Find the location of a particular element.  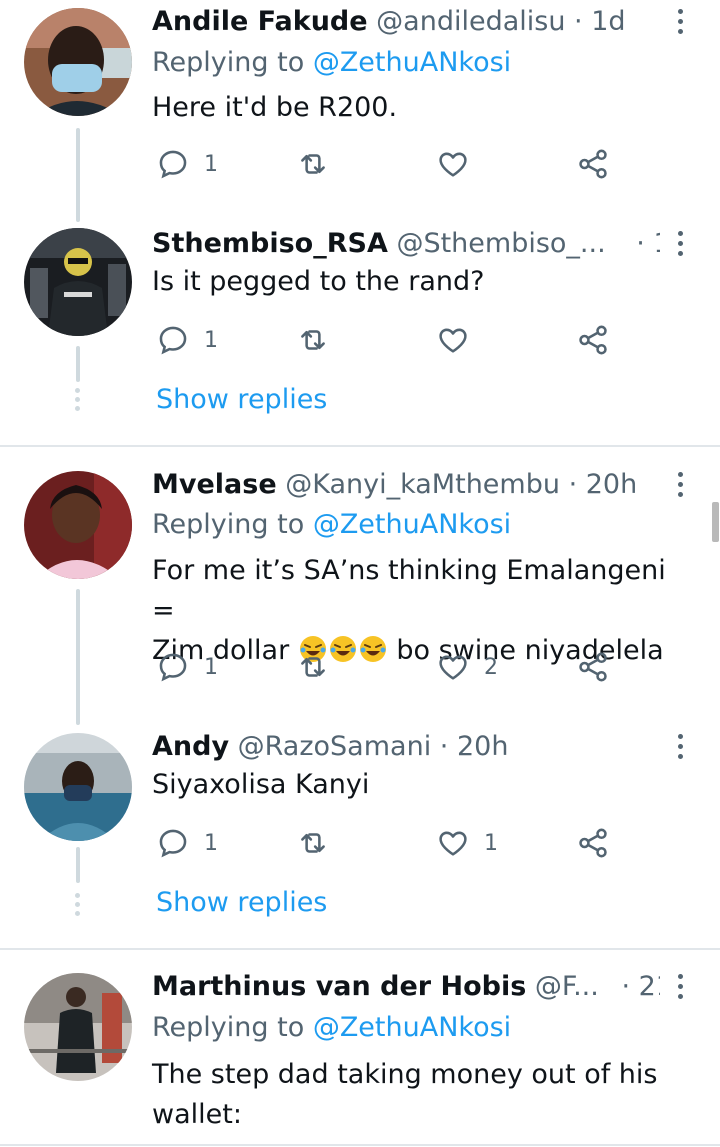

tweet-header: Andy @RazoSamani · 20h is located at coordinates (406, 747).